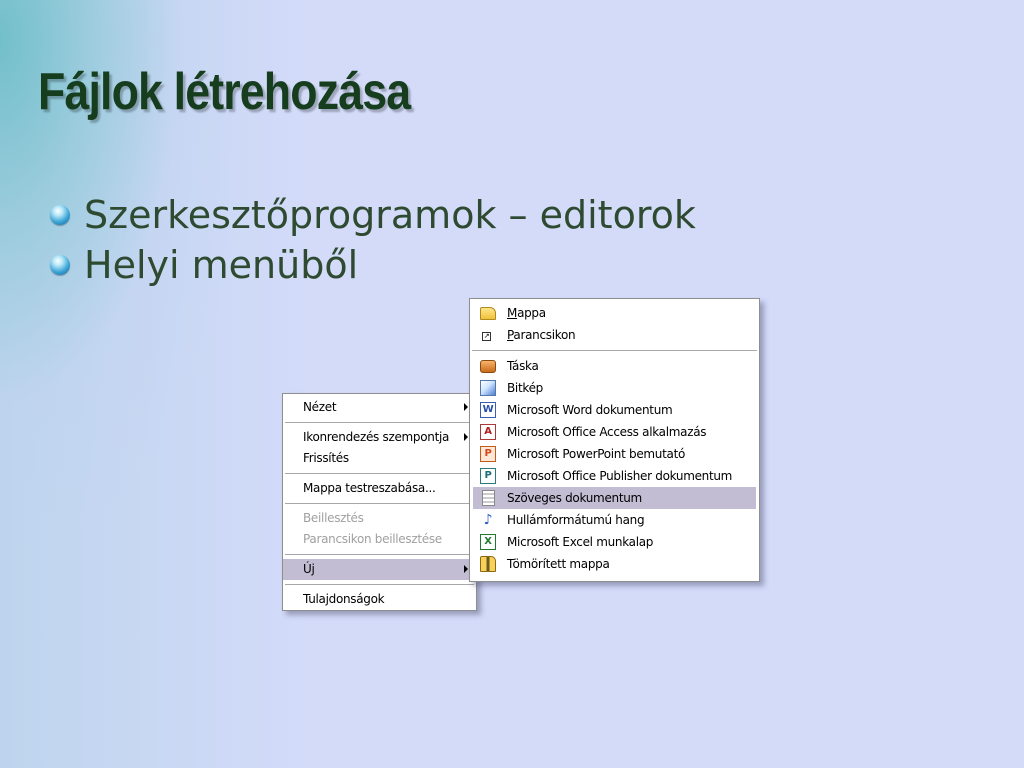 The height and width of the screenshot is (768, 1024). Describe the element at coordinates (607, 432) in the screenshot. I see `menu-item-label: Microsoft Office Access alkalmazás` at that location.